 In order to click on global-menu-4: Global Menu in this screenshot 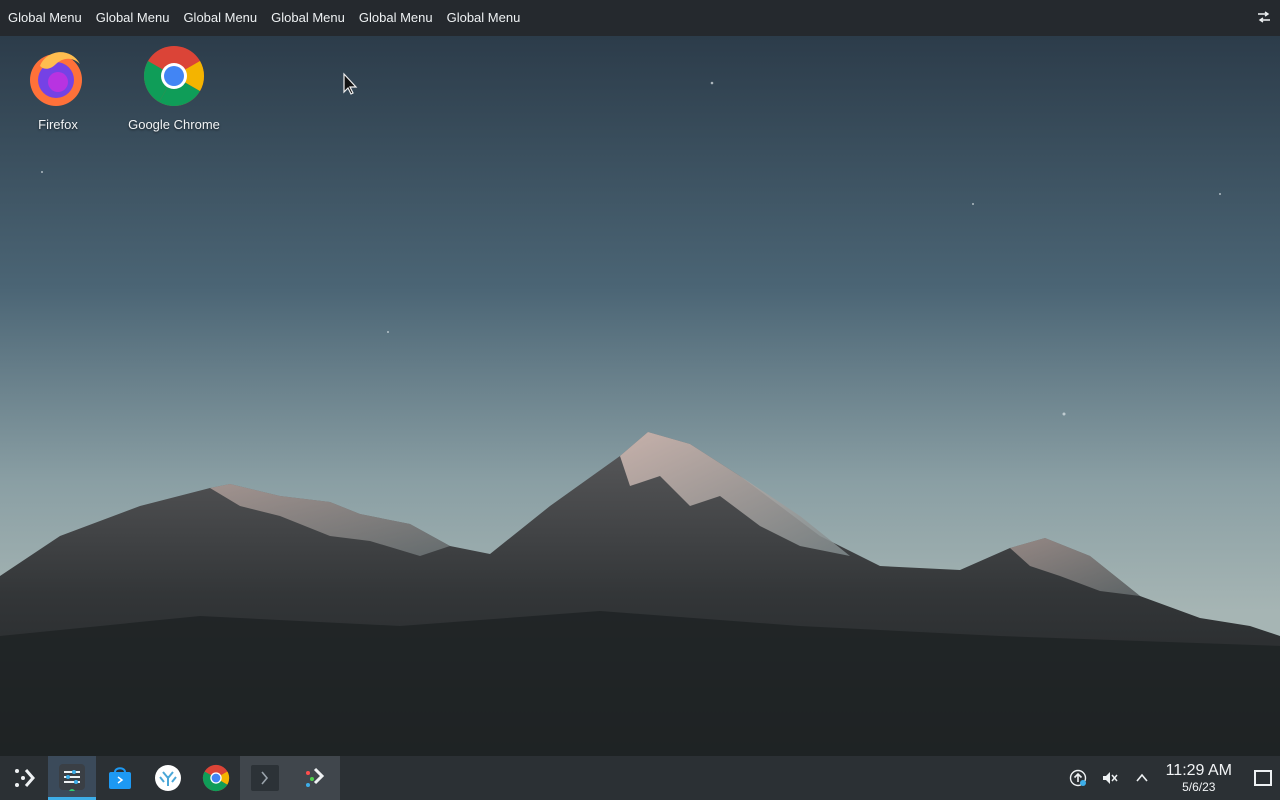, I will do `click(308, 18)`.